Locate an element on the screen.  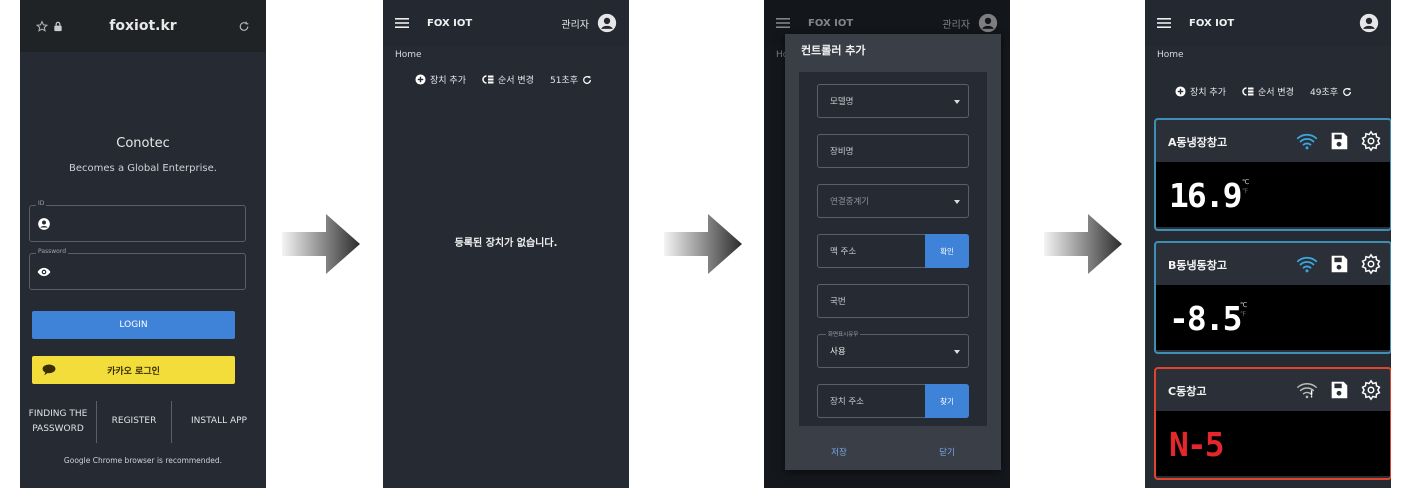
kakao-login-label: 카카오 로그인 is located at coordinates (133, 371).